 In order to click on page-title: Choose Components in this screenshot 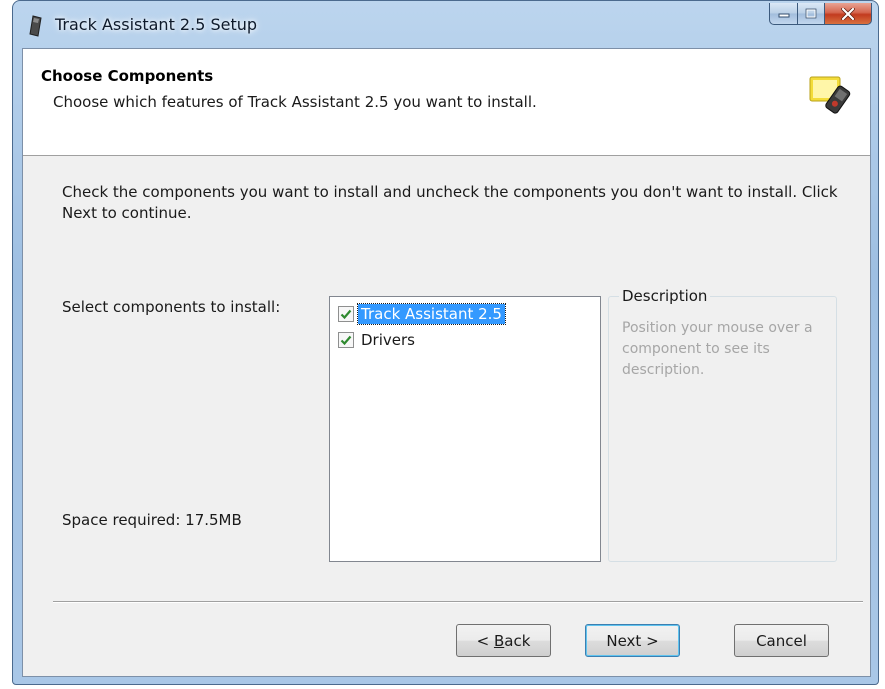, I will do `click(127, 76)`.